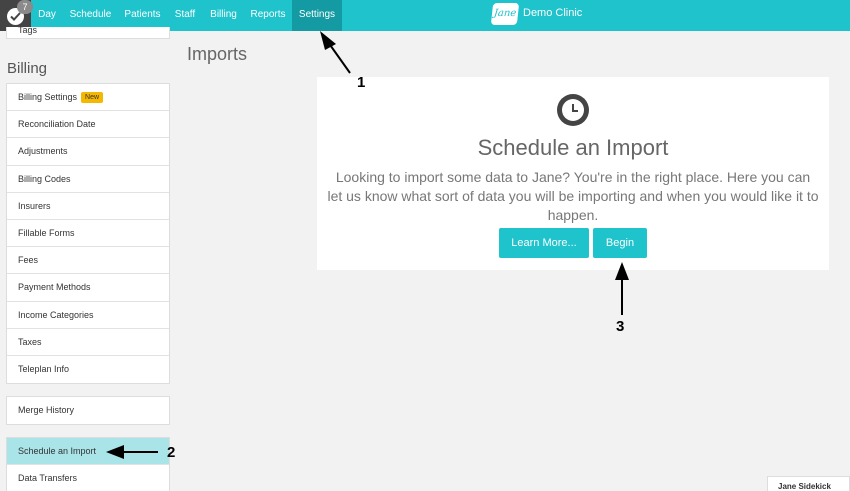 This screenshot has height=491, width=850. Describe the element at coordinates (620, 326) in the screenshot. I see `annotation-3: 3` at that location.